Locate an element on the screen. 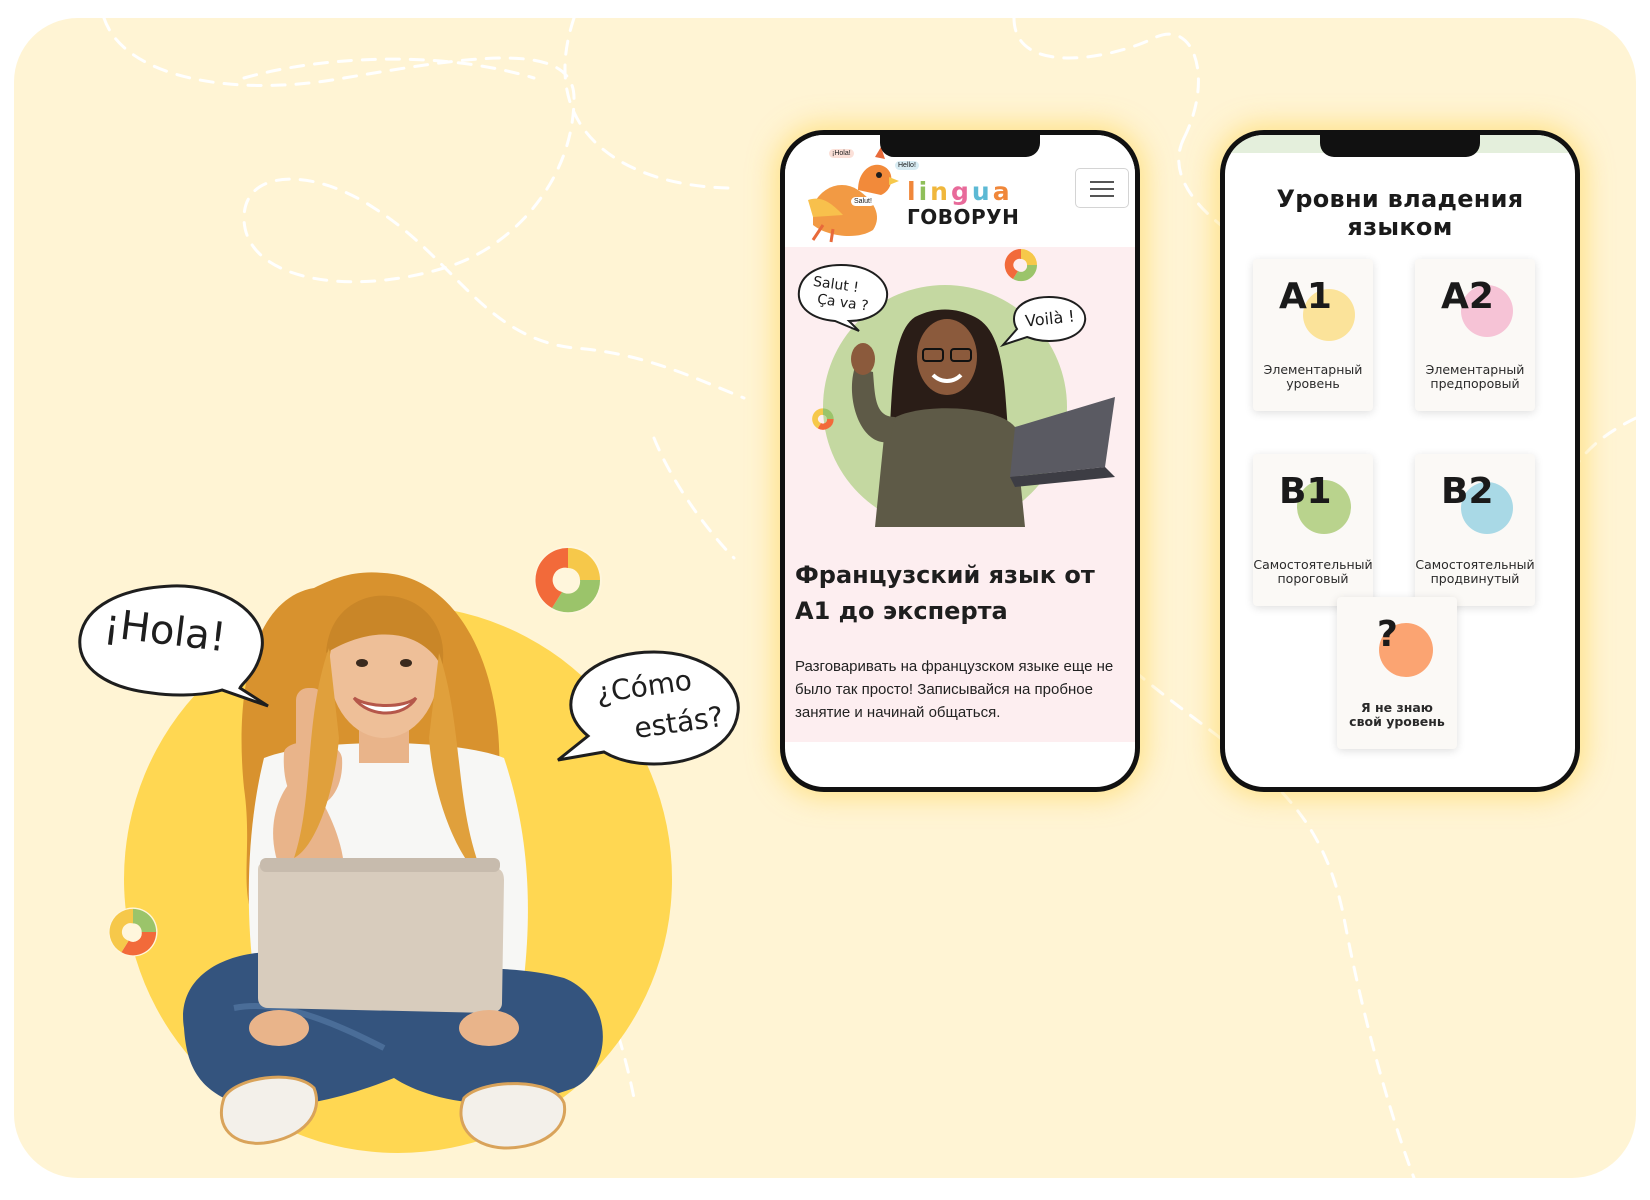 This screenshot has width=1650, height=1200. level-label: Я не знаю свой уровень is located at coordinates (1397, 714).